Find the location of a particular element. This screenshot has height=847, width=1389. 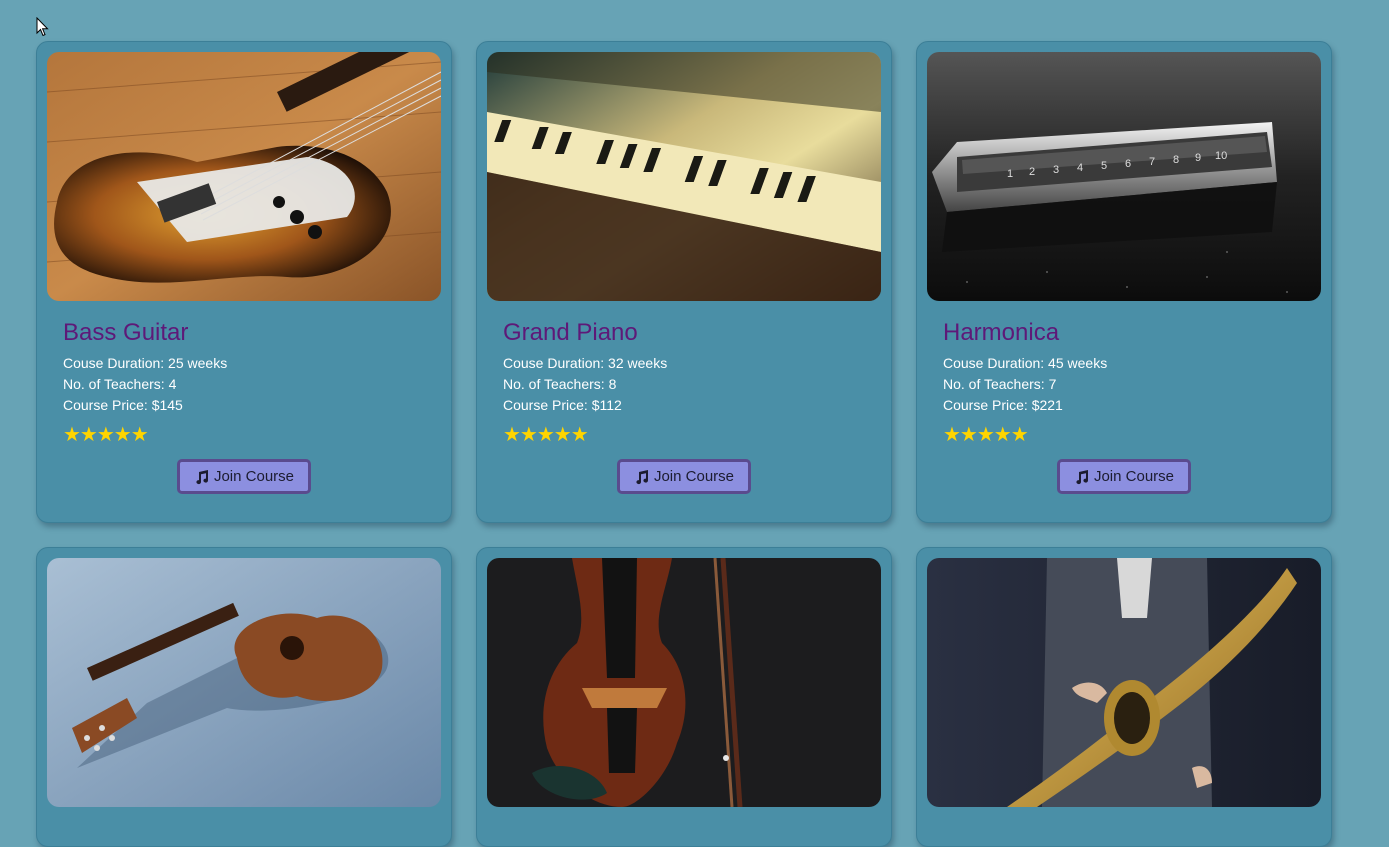

course-card-violin is located at coordinates (684, 697).